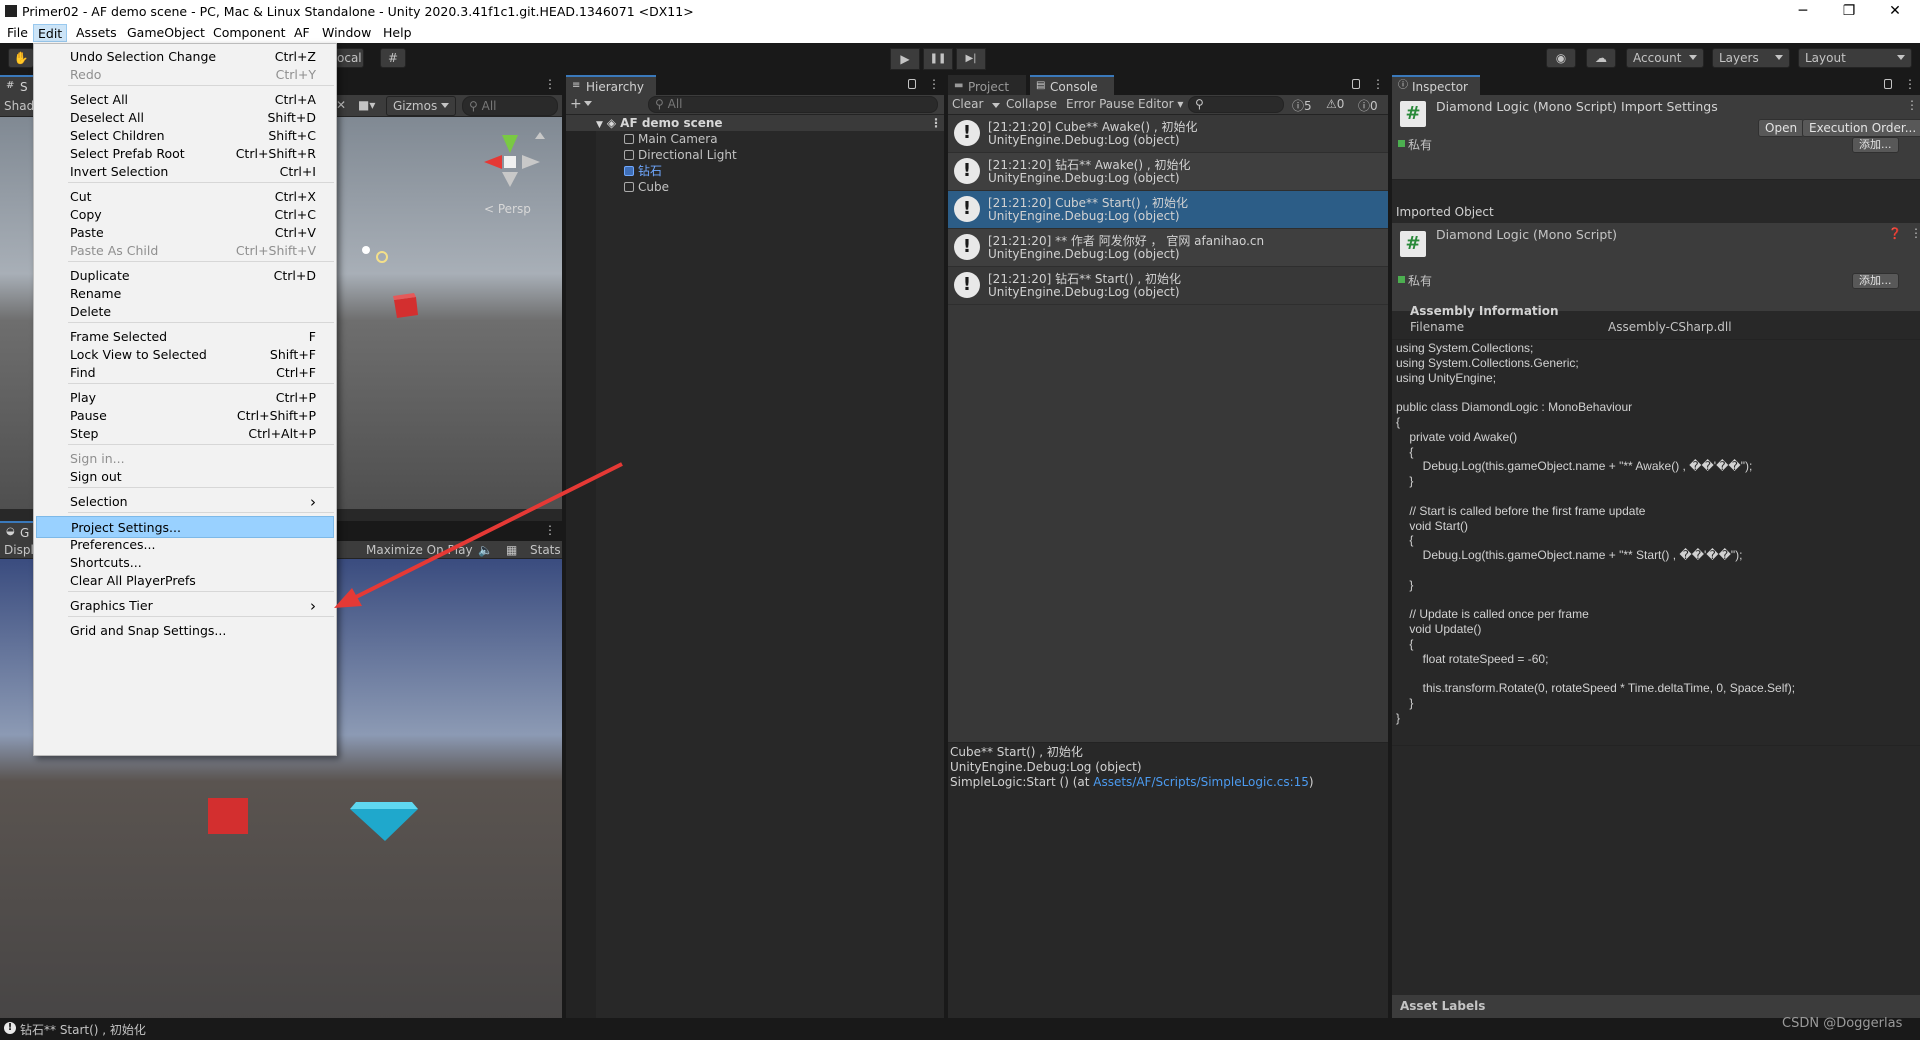 This screenshot has height=1040, width=1920. What do you see at coordinates (406, 307) in the screenshot?
I see `cube-object` at bounding box center [406, 307].